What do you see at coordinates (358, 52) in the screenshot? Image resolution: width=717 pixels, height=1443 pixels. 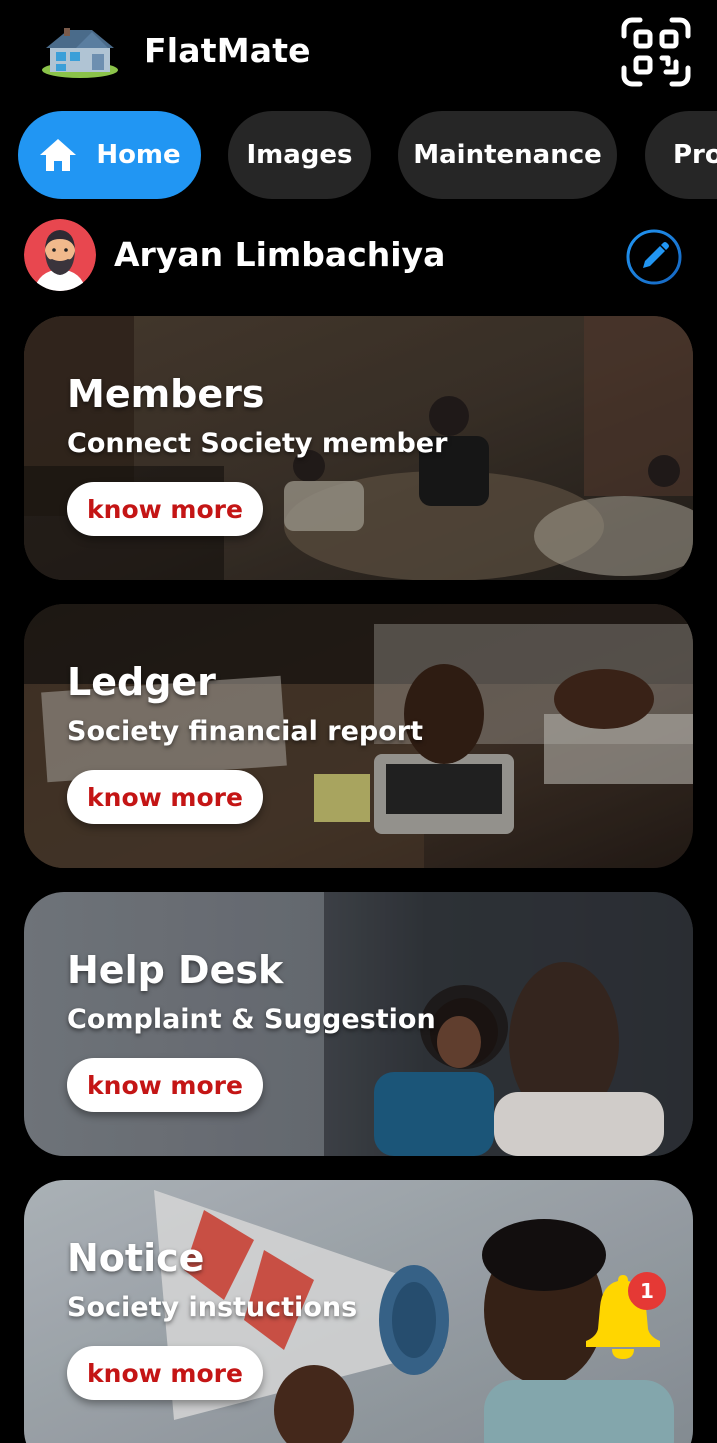 I see `app-header: FlatMate` at bounding box center [358, 52].